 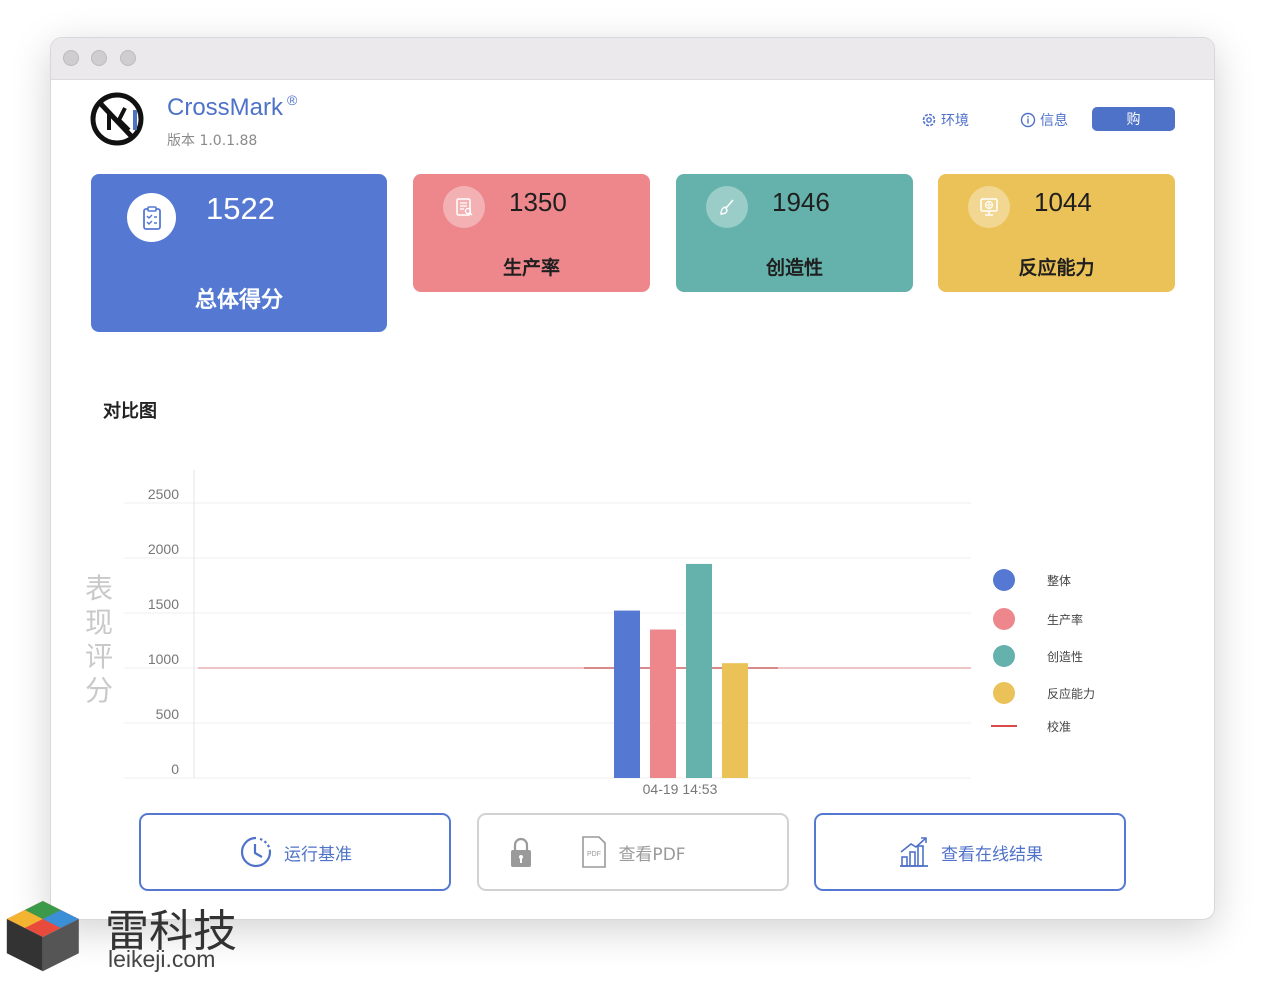 What do you see at coordinates (1056, 268) in the screenshot?
I see `responsiveness-label: 反应能力` at bounding box center [1056, 268].